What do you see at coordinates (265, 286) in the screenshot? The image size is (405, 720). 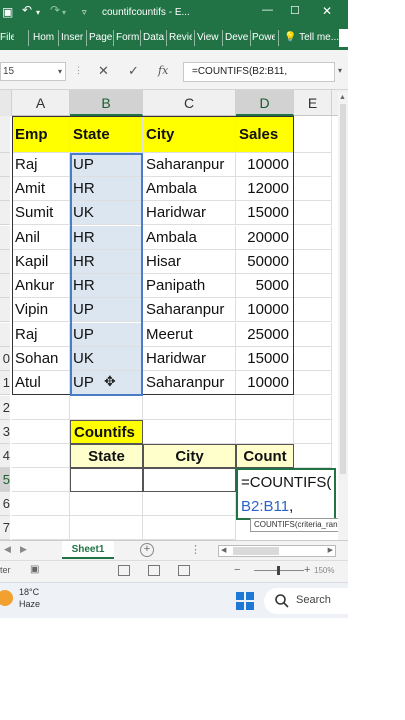 I see `table-cell-sales: 5000` at bounding box center [265, 286].